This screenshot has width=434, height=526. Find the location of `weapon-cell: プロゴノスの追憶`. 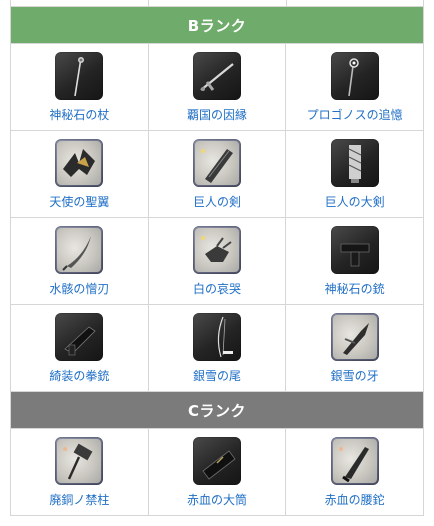

weapon-cell: プロゴノスの追憶 is located at coordinates (354, 87).